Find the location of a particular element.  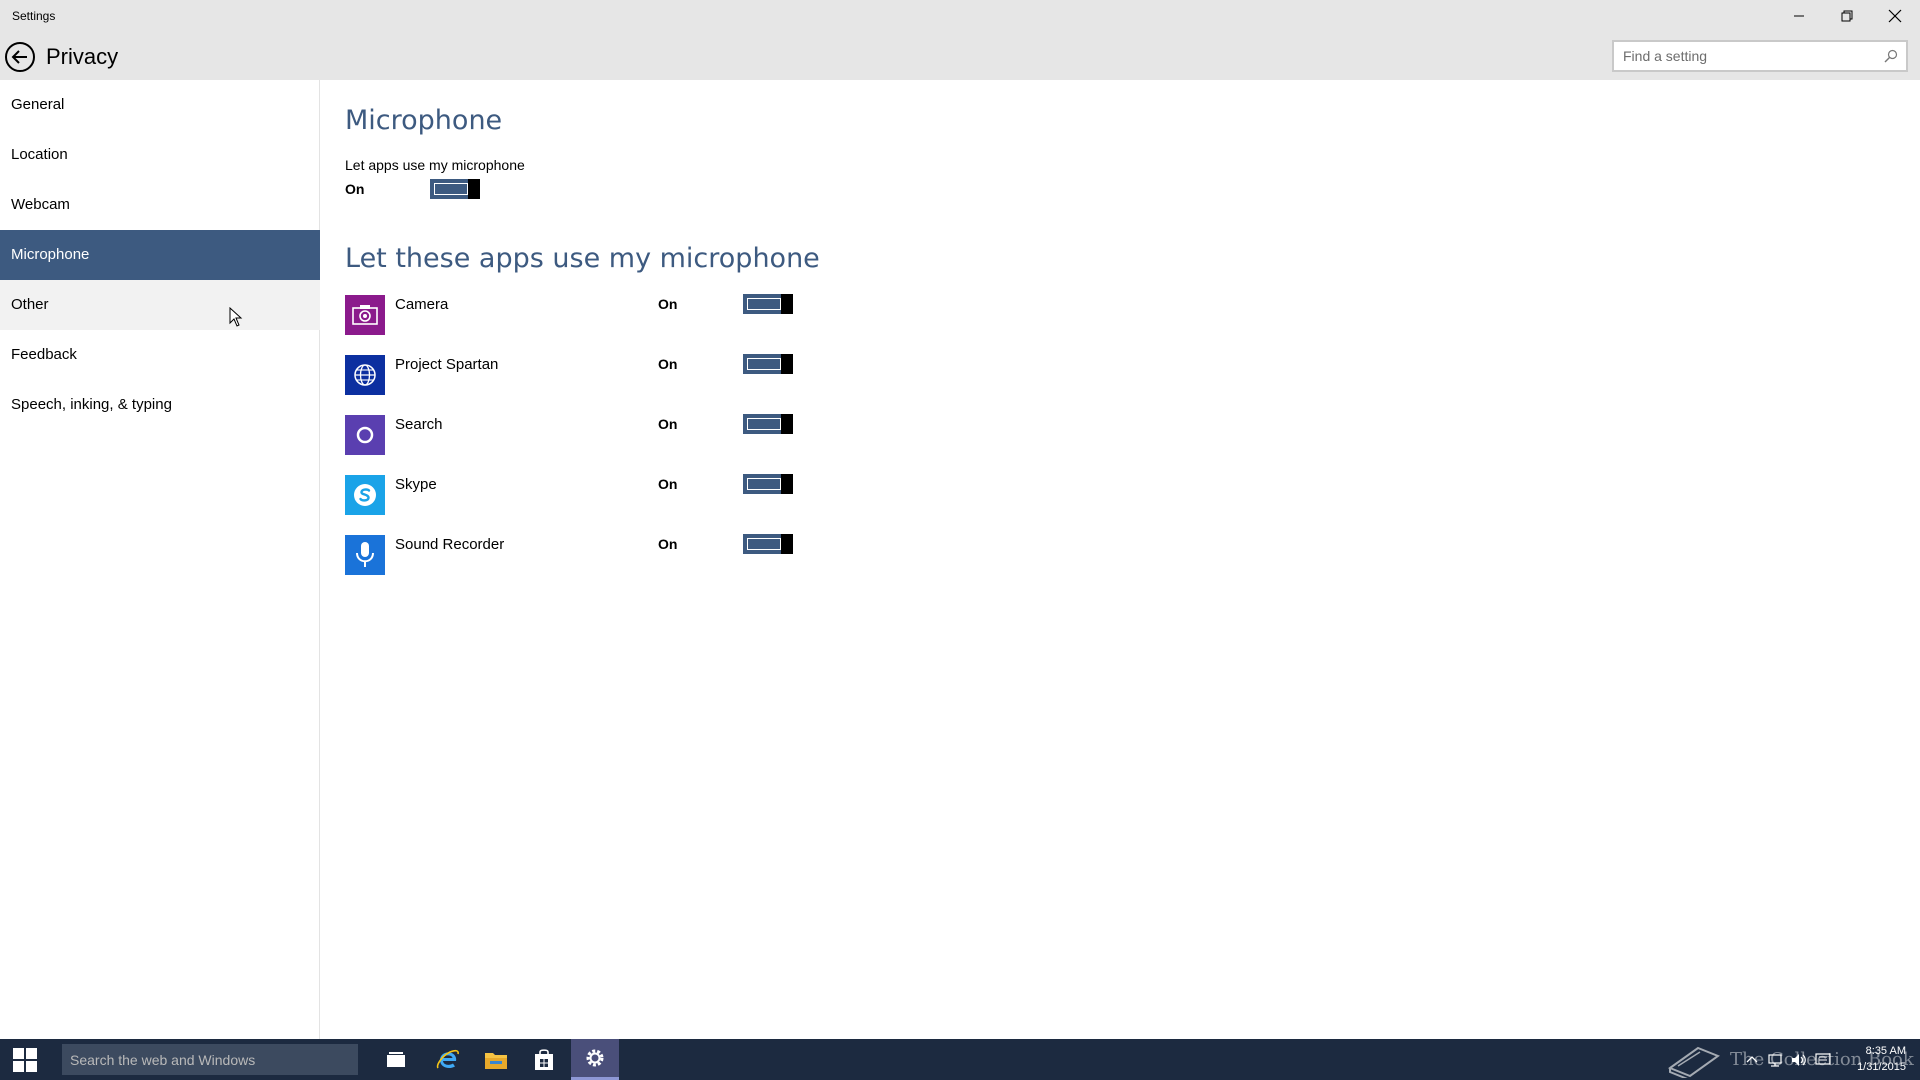

section-heading: Microphone is located at coordinates (424, 120).